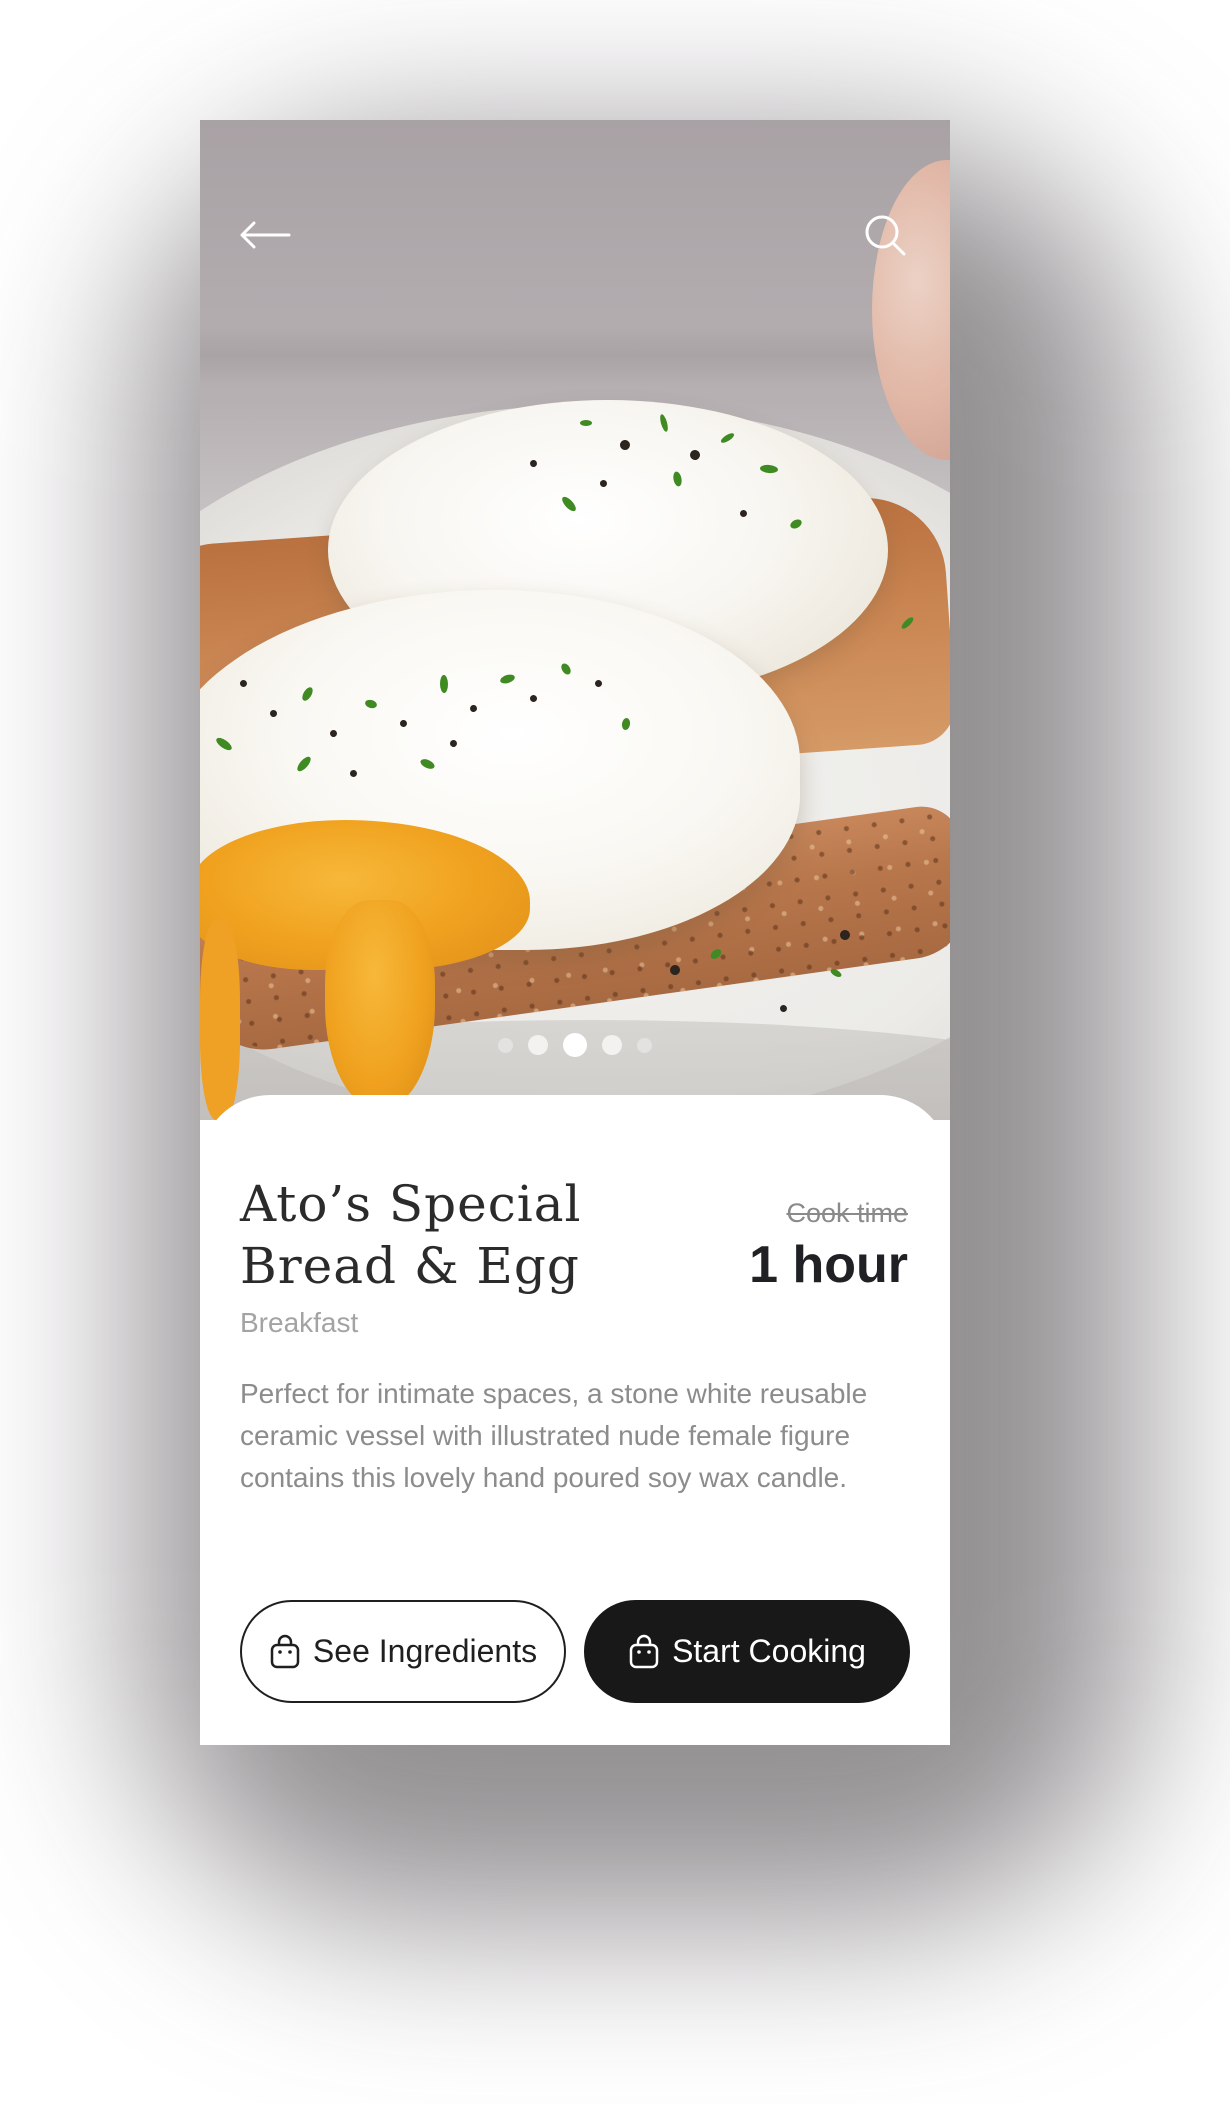 This screenshot has height=2104, width=1230. Describe the element at coordinates (410, 1266) in the screenshot. I see `recipe-title-line-2: Bread & Egg` at that location.